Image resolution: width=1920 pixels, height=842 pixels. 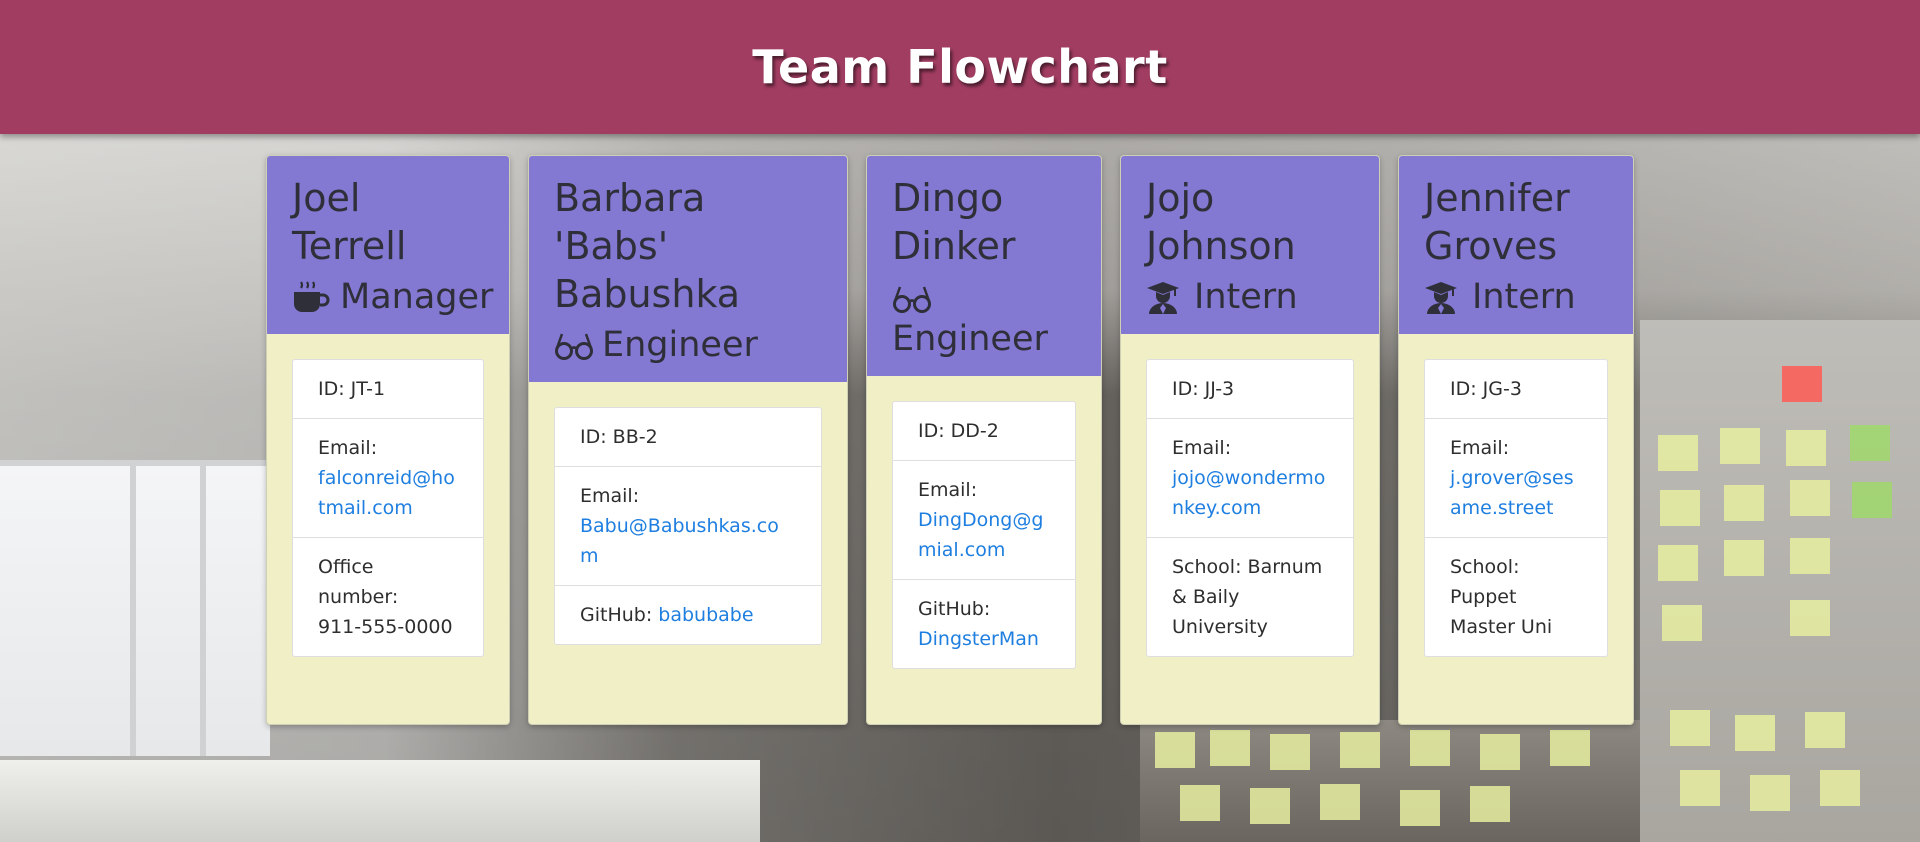 I want to click on employee-role: Manager, so click(x=392, y=297).